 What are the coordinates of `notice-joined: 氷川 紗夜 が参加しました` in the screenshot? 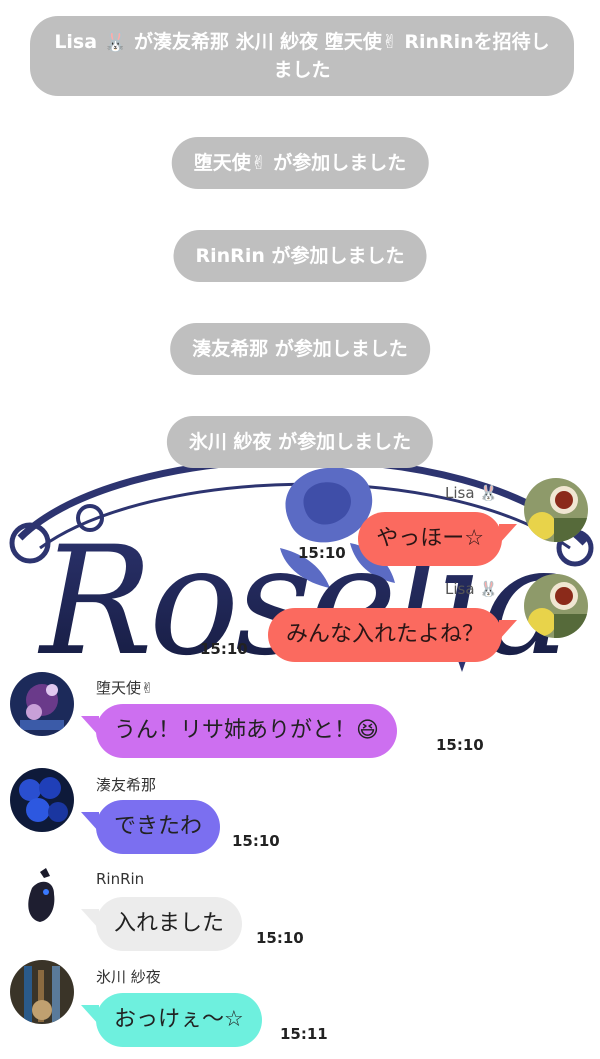 It's located at (300, 442).